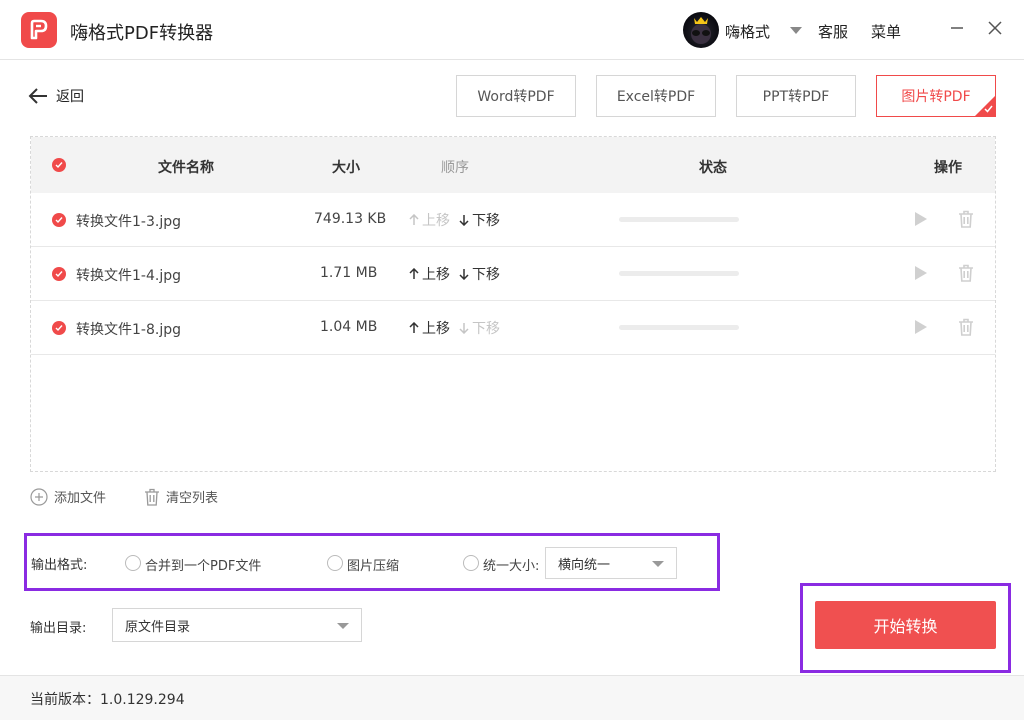 This screenshot has height=720, width=1024. I want to click on header-size: 大小, so click(346, 168).